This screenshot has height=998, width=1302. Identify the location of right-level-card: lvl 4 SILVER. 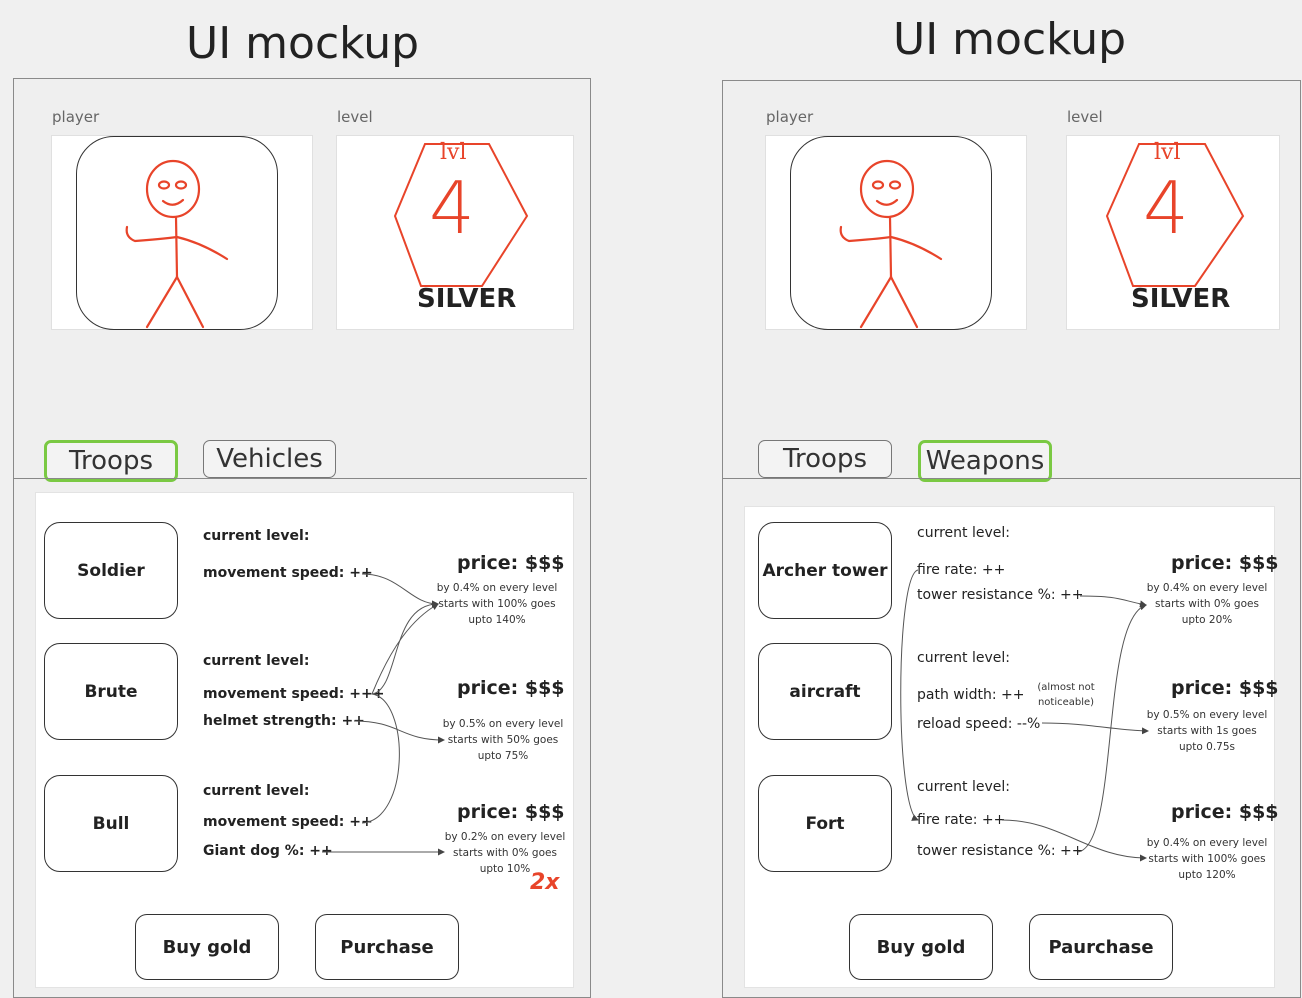
(1173, 232).